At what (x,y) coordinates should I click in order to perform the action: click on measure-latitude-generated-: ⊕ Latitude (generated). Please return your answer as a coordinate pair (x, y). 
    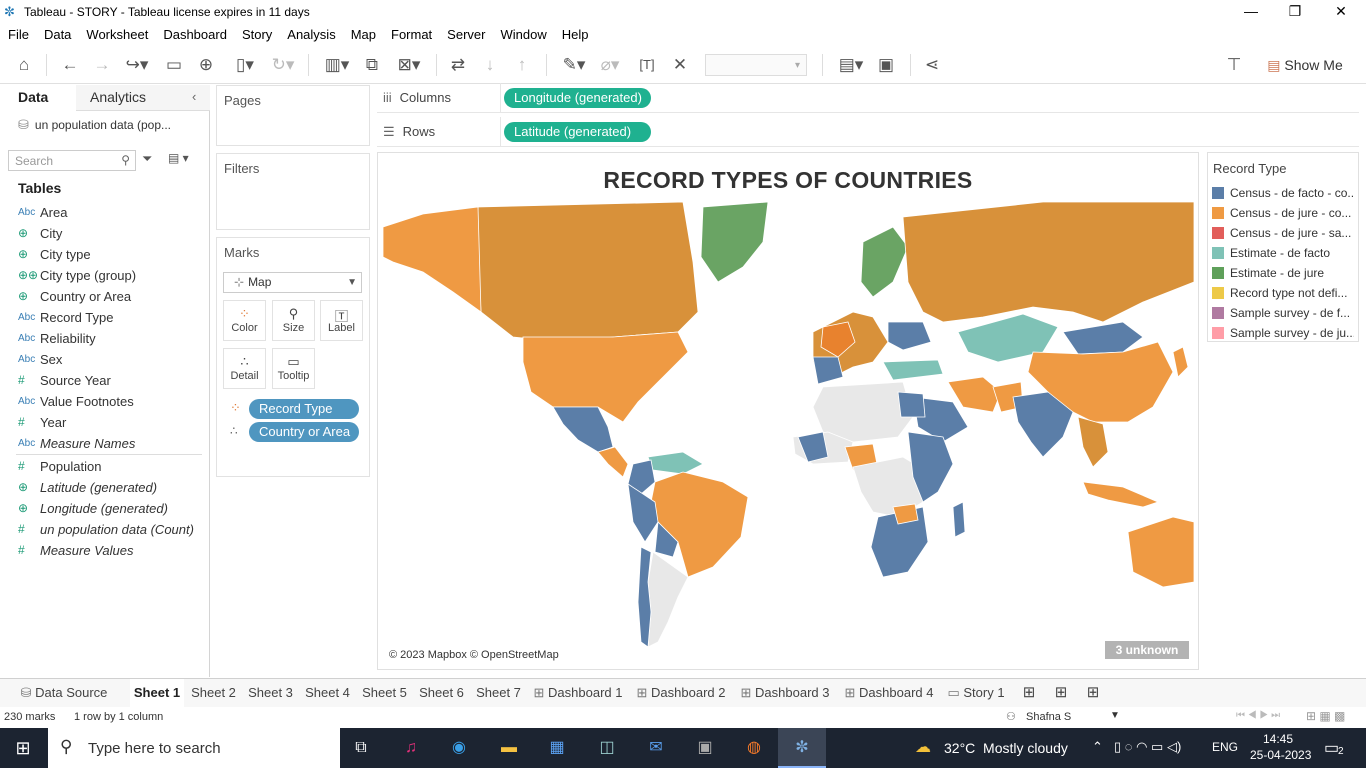
    Looking at the image, I should click on (87, 487).